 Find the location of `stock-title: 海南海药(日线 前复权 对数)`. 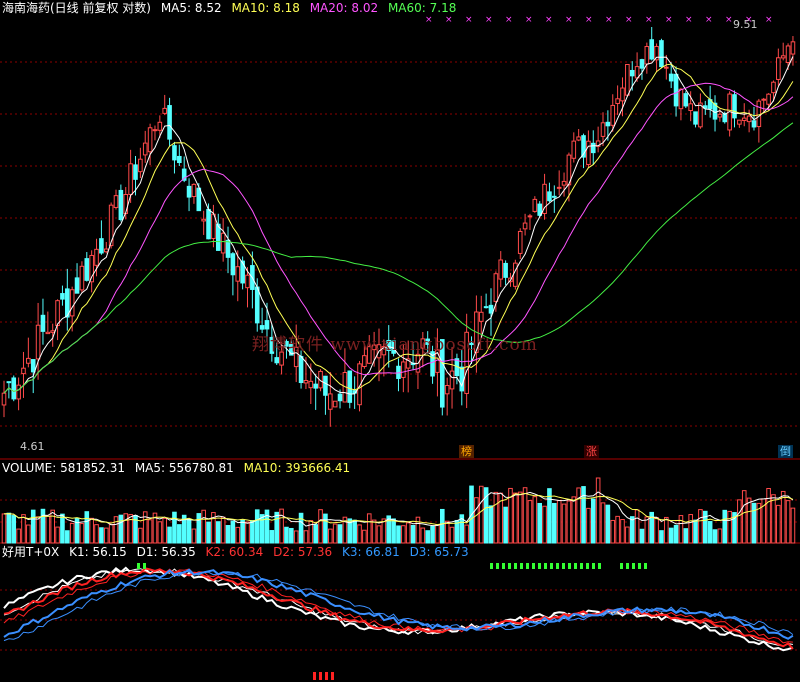

stock-title: 海南海药(日线 前复权 对数) is located at coordinates (76, 8).